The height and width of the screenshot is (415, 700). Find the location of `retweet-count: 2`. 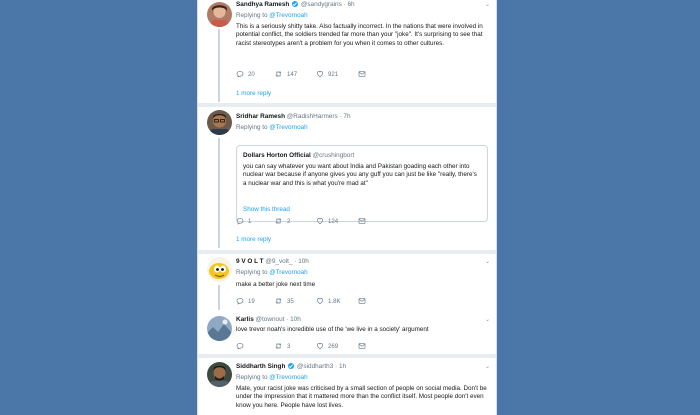

retweet-count: 2 is located at coordinates (289, 221).